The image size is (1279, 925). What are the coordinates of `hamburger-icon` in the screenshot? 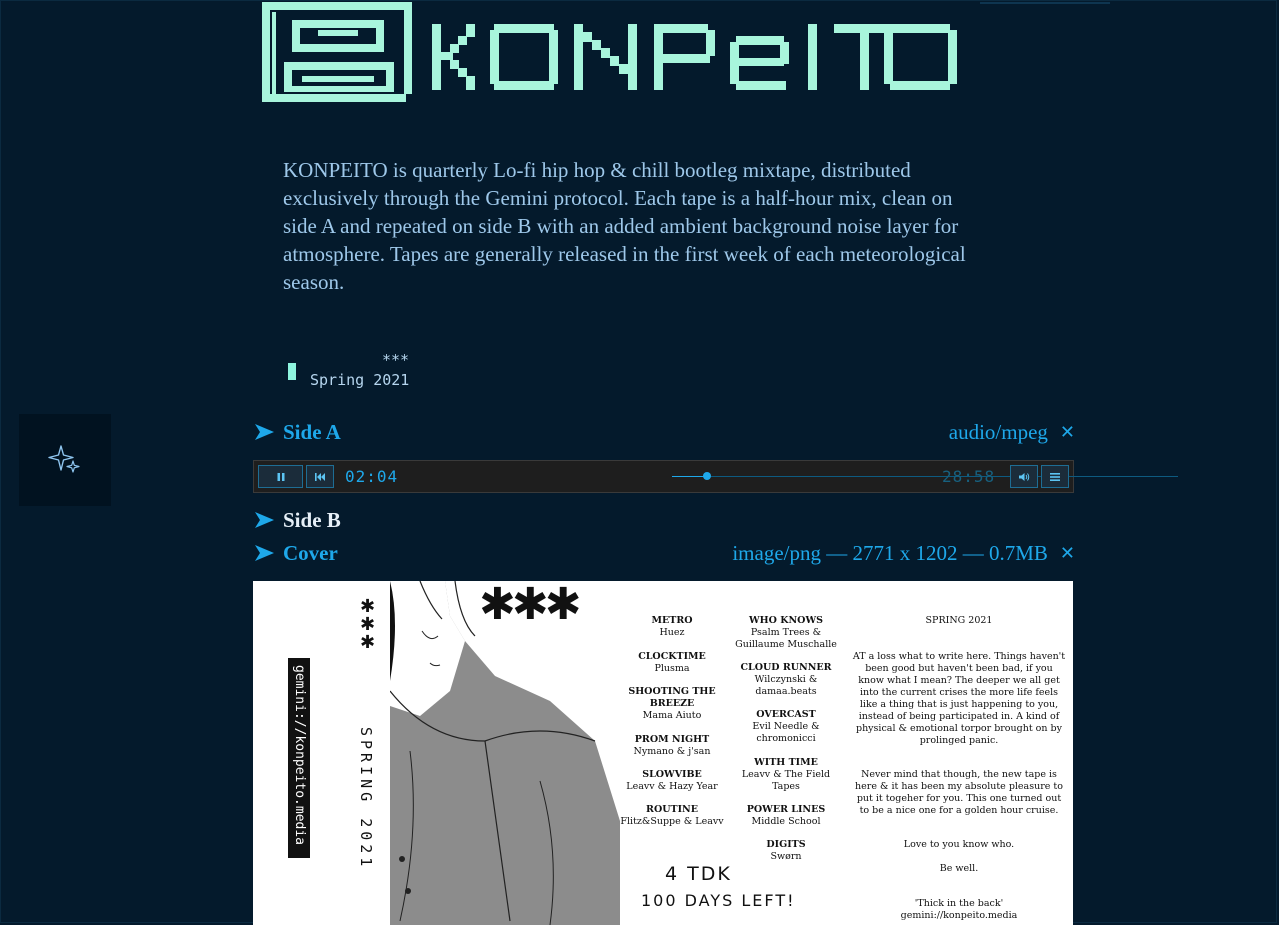 It's located at (1055, 476).